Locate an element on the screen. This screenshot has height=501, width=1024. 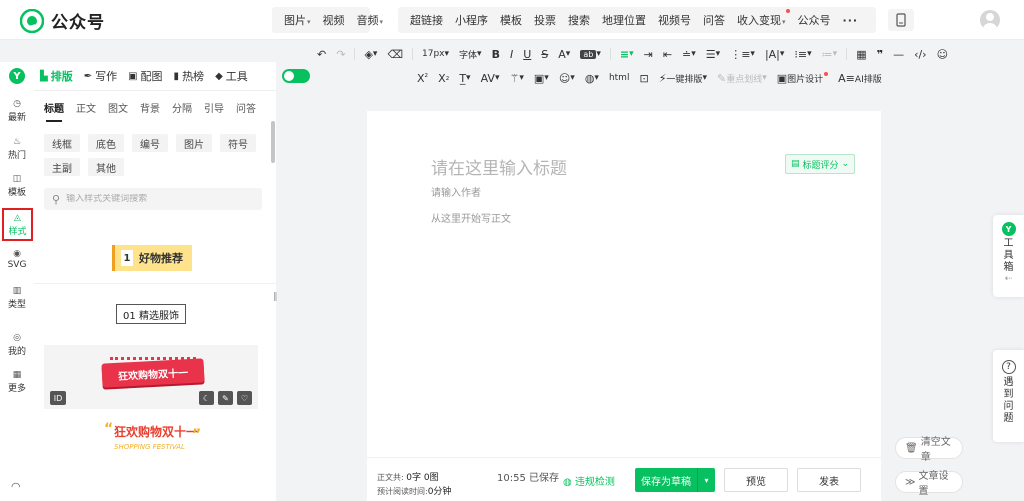
letter-spacing-icon: |A| ▾ is located at coordinates (774, 54).